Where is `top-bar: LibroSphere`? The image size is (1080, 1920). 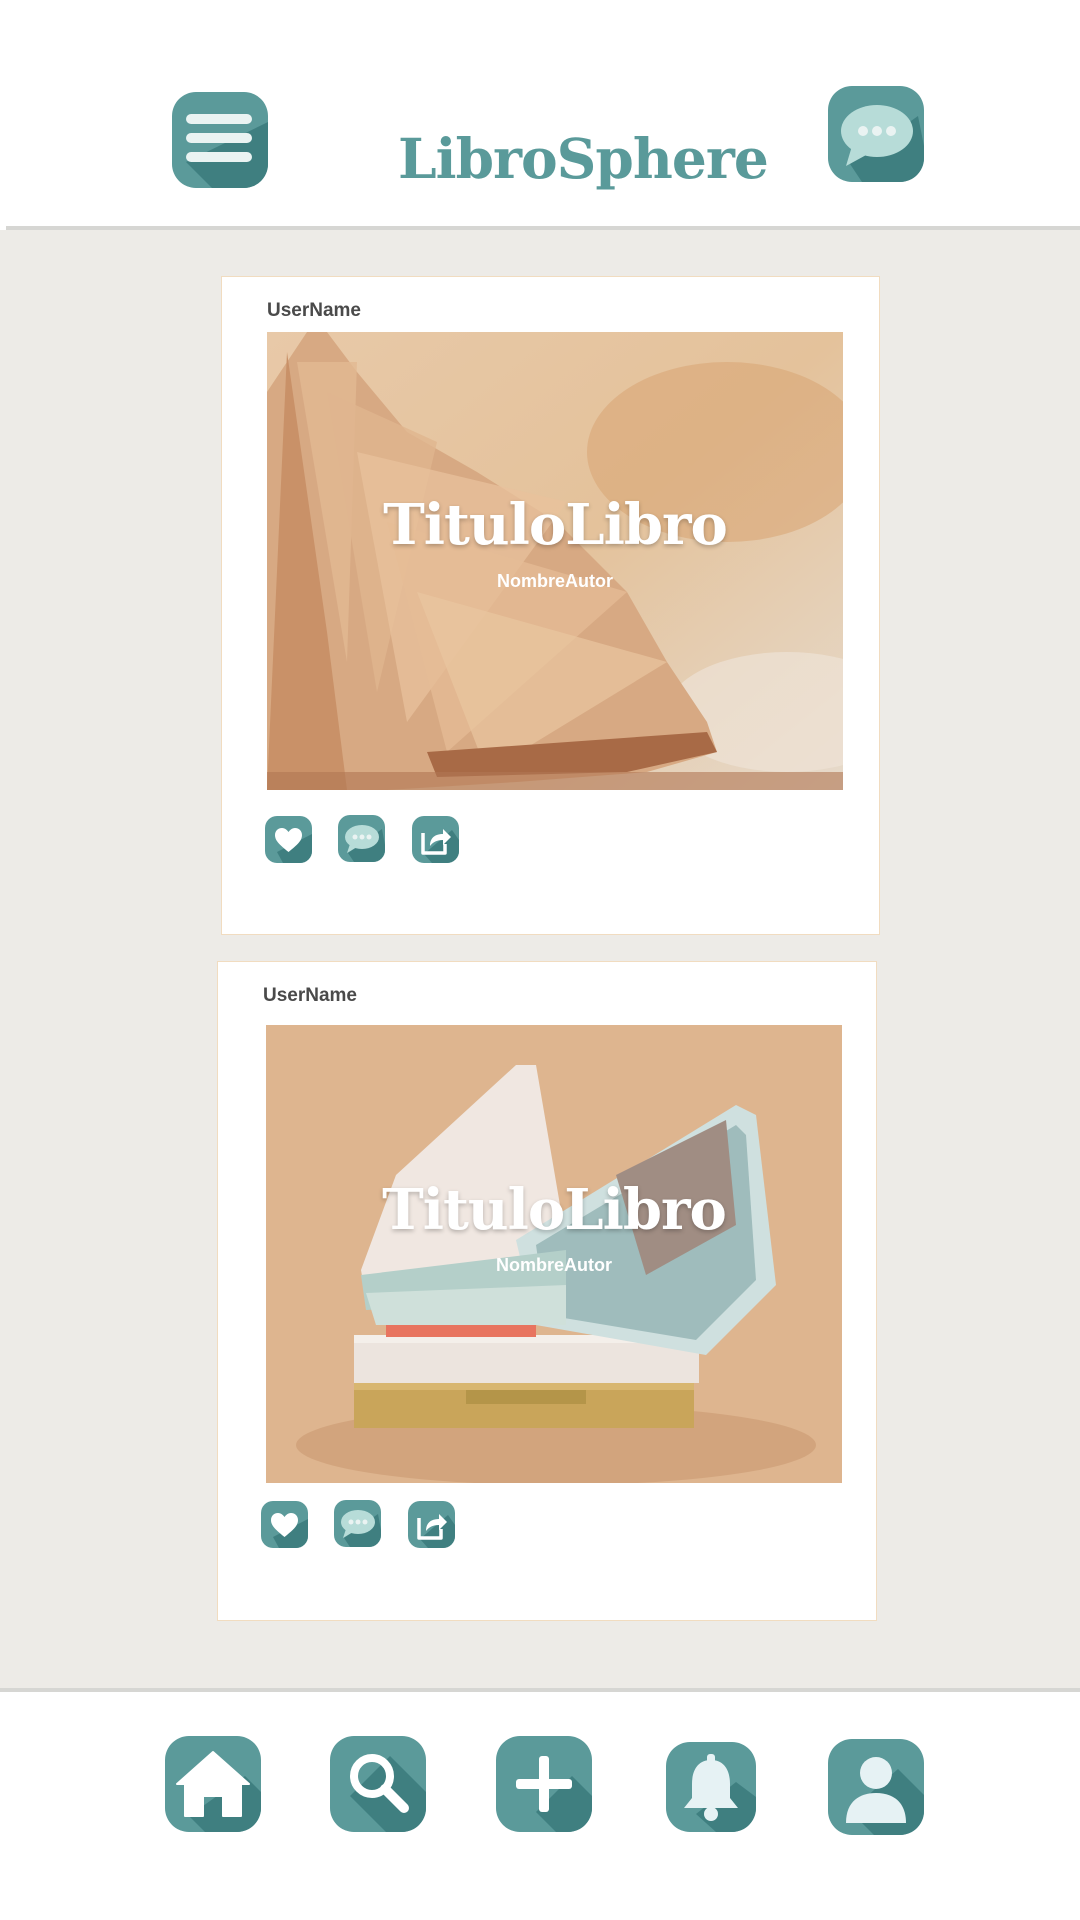
top-bar: LibroSphere is located at coordinates (540, 113).